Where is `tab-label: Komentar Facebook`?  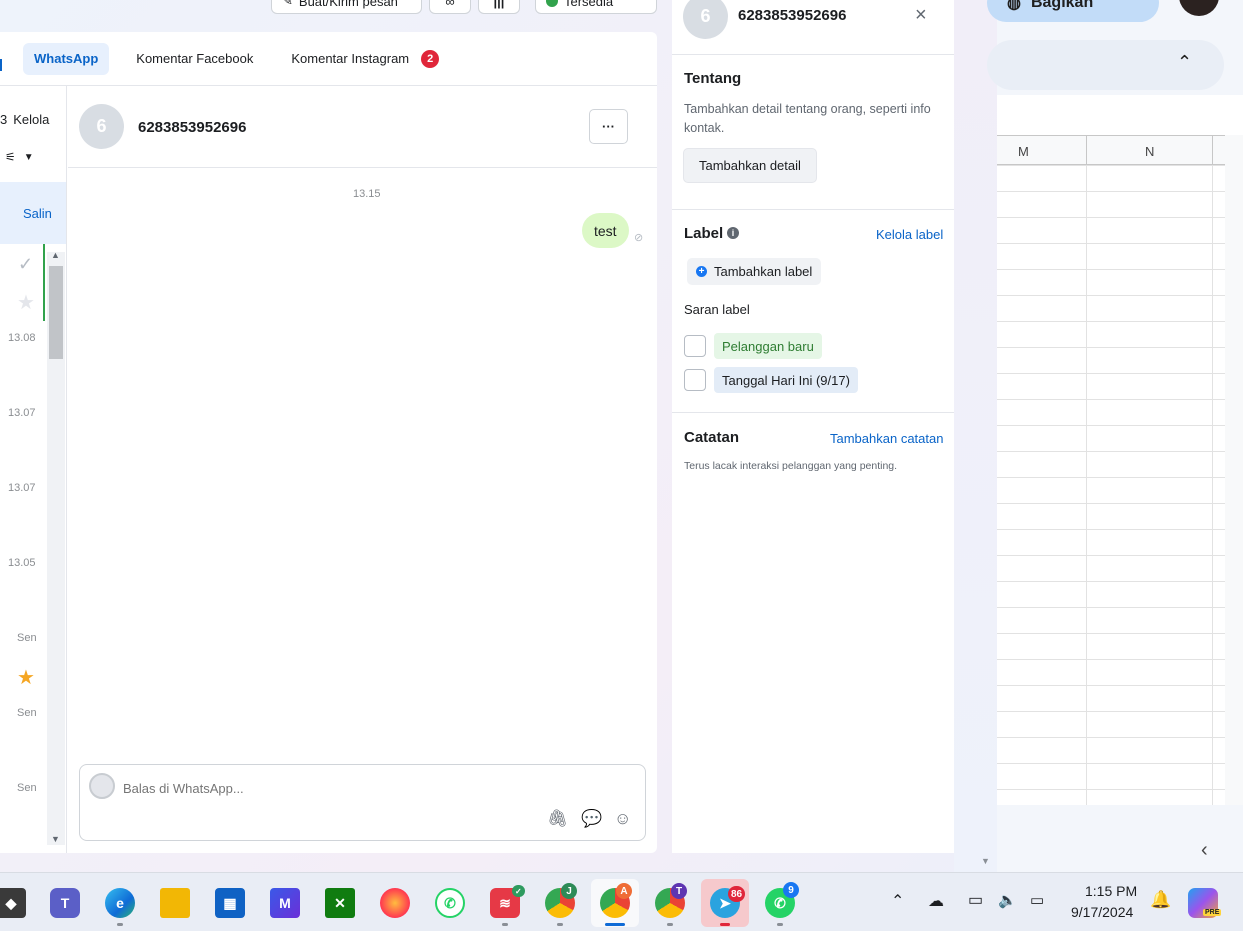 tab-label: Komentar Facebook is located at coordinates (195, 58).